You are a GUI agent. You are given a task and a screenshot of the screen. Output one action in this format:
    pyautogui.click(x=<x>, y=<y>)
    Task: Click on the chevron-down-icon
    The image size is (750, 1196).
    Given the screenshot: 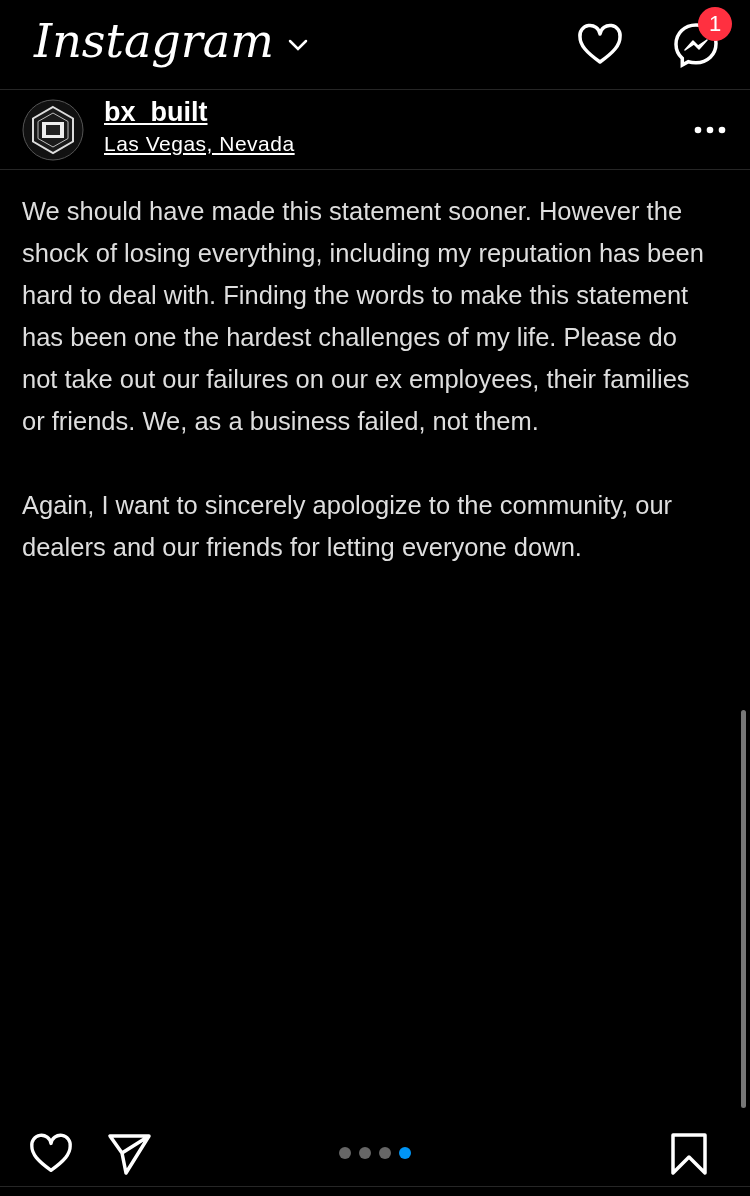 What is the action you would take?
    pyautogui.click(x=297, y=44)
    